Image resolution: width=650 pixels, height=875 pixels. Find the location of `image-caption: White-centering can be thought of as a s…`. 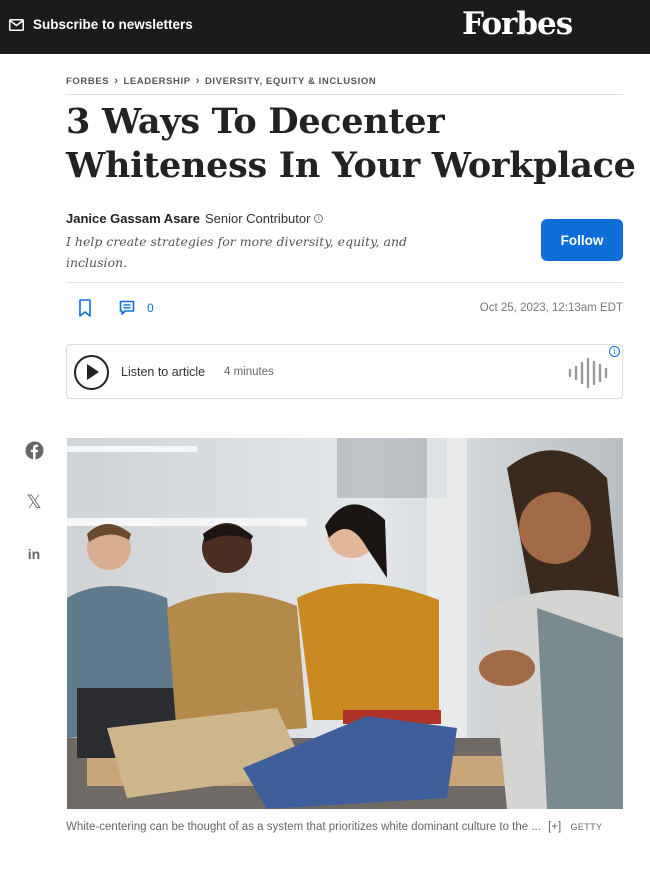

image-caption: White-centering can be thought of as a s… is located at coordinates (346, 827).